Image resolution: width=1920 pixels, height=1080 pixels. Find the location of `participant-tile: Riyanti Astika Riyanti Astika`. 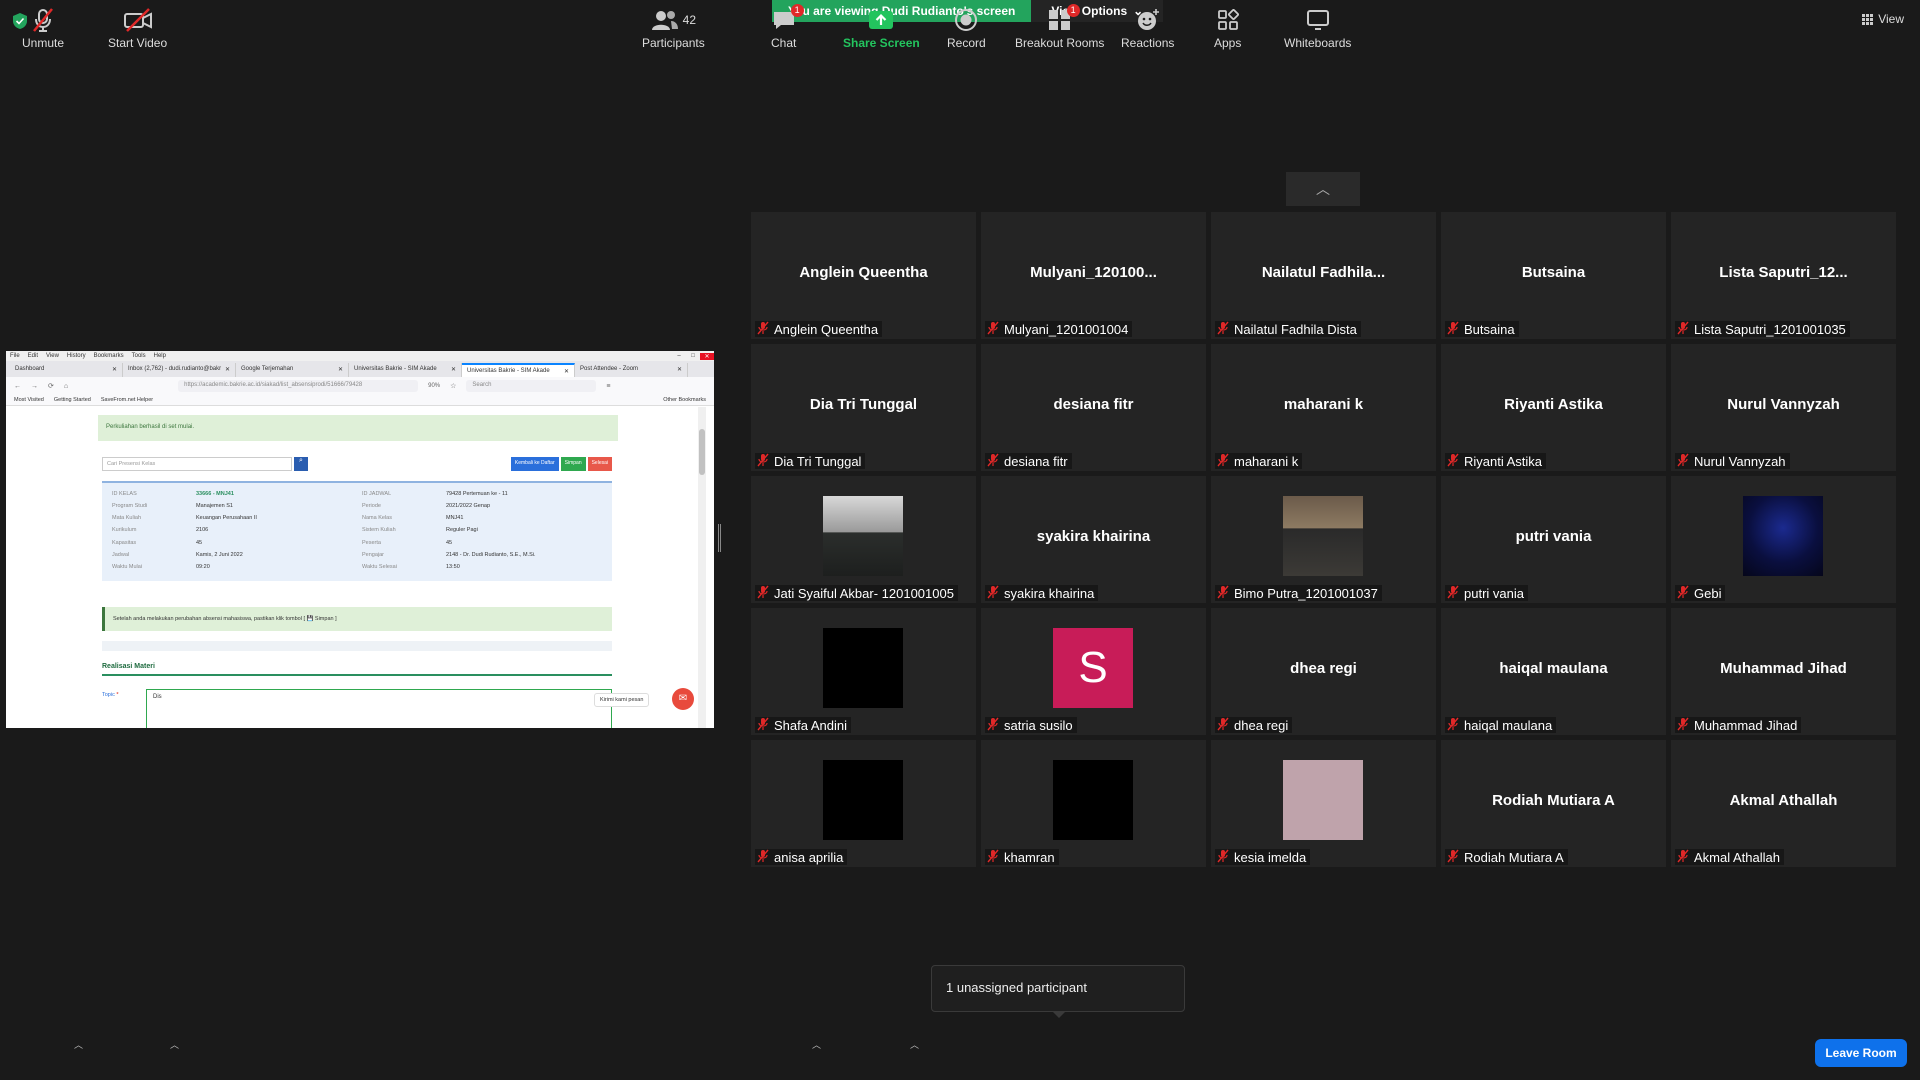

participant-tile: Riyanti Astika Riyanti Astika is located at coordinates (1553, 407).